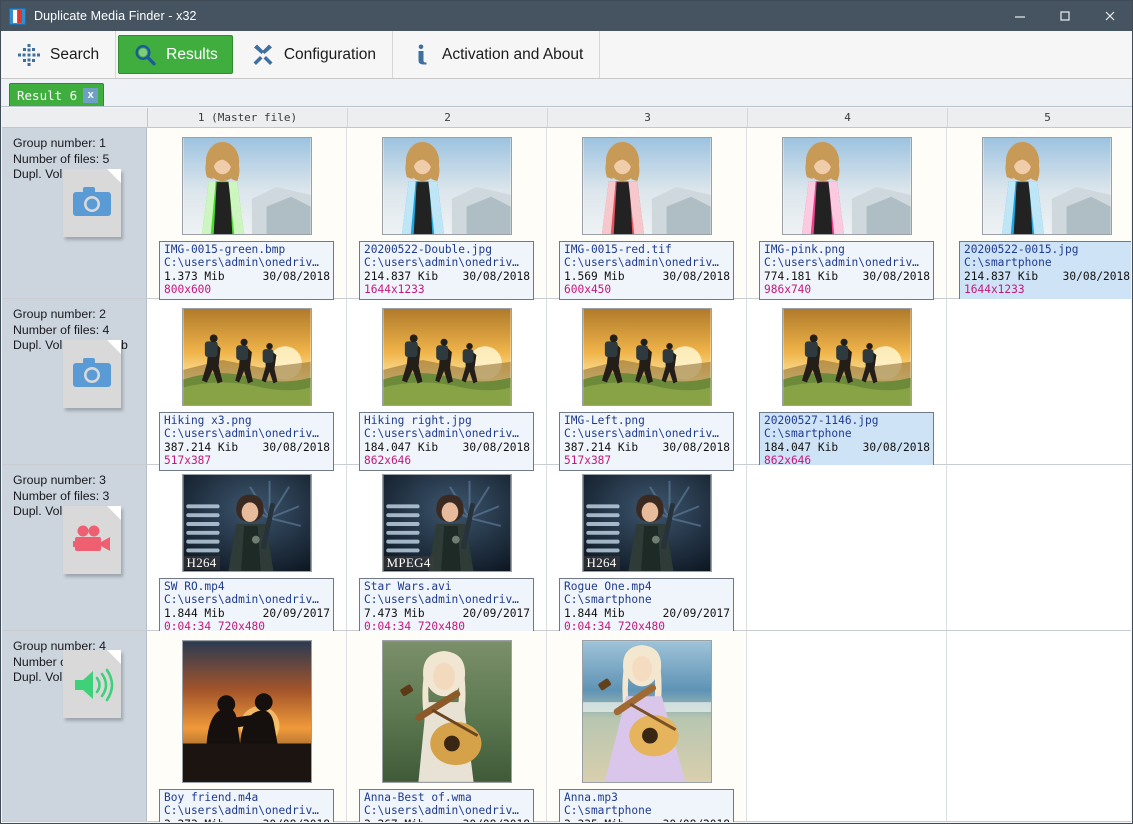 This screenshot has width=1133, height=824. What do you see at coordinates (95, 541) in the screenshot?
I see `video-camera-icon` at bounding box center [95, 541].